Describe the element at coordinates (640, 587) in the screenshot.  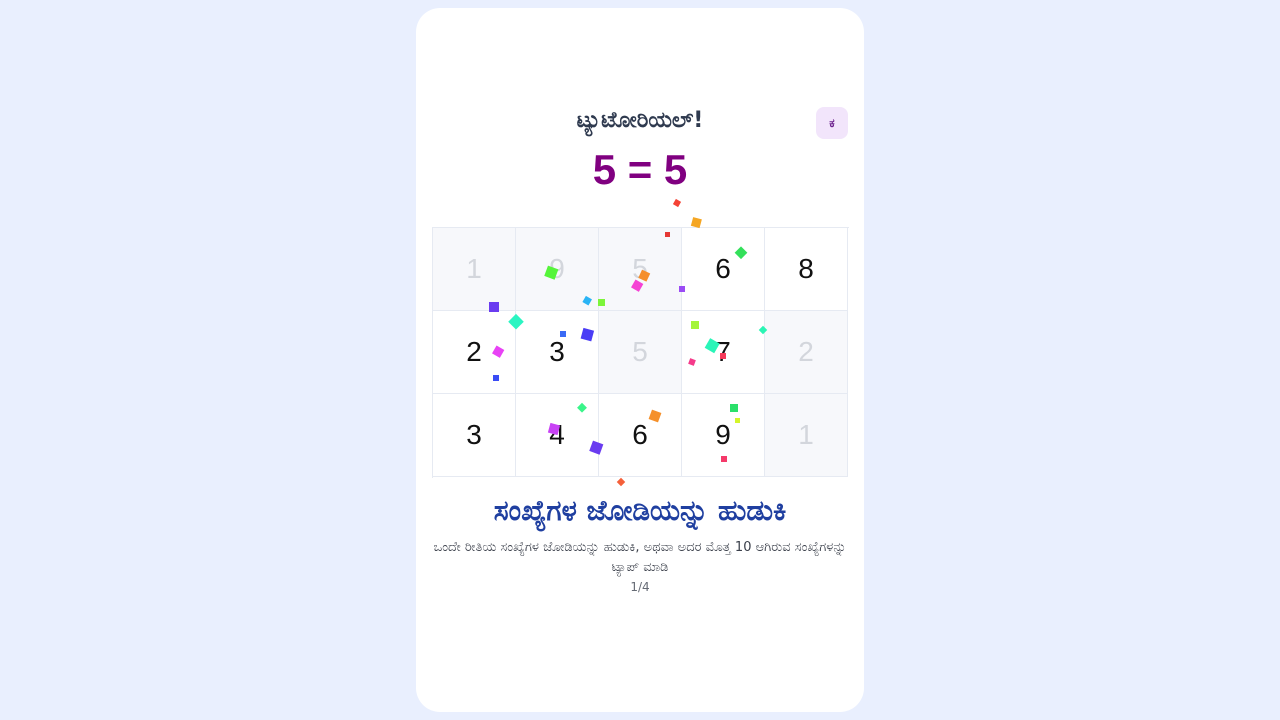
I see `page-indicator: 1/4` at that location.